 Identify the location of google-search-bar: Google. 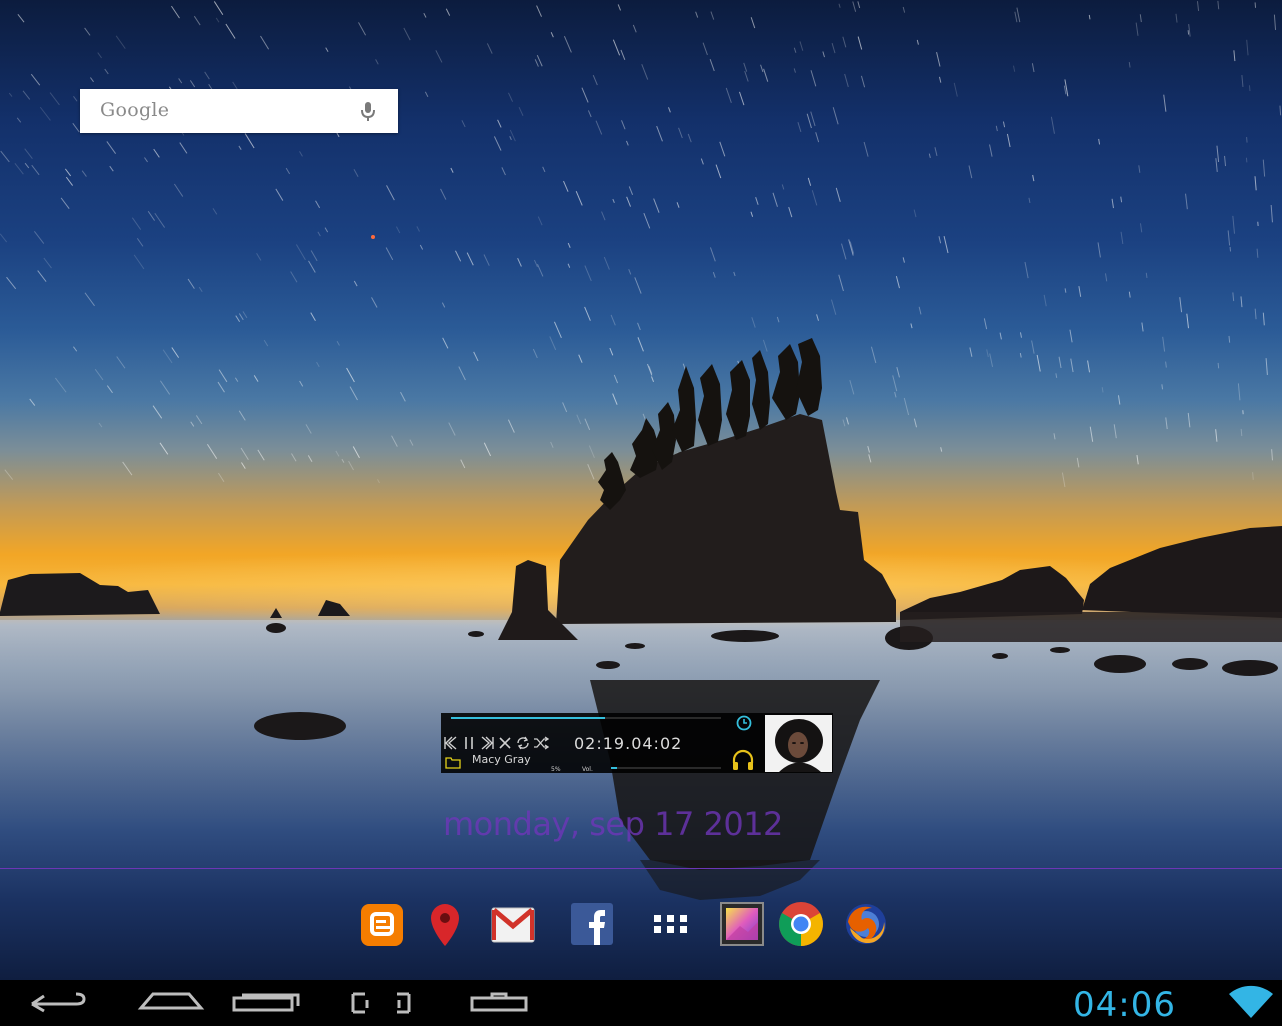
(239, 111).